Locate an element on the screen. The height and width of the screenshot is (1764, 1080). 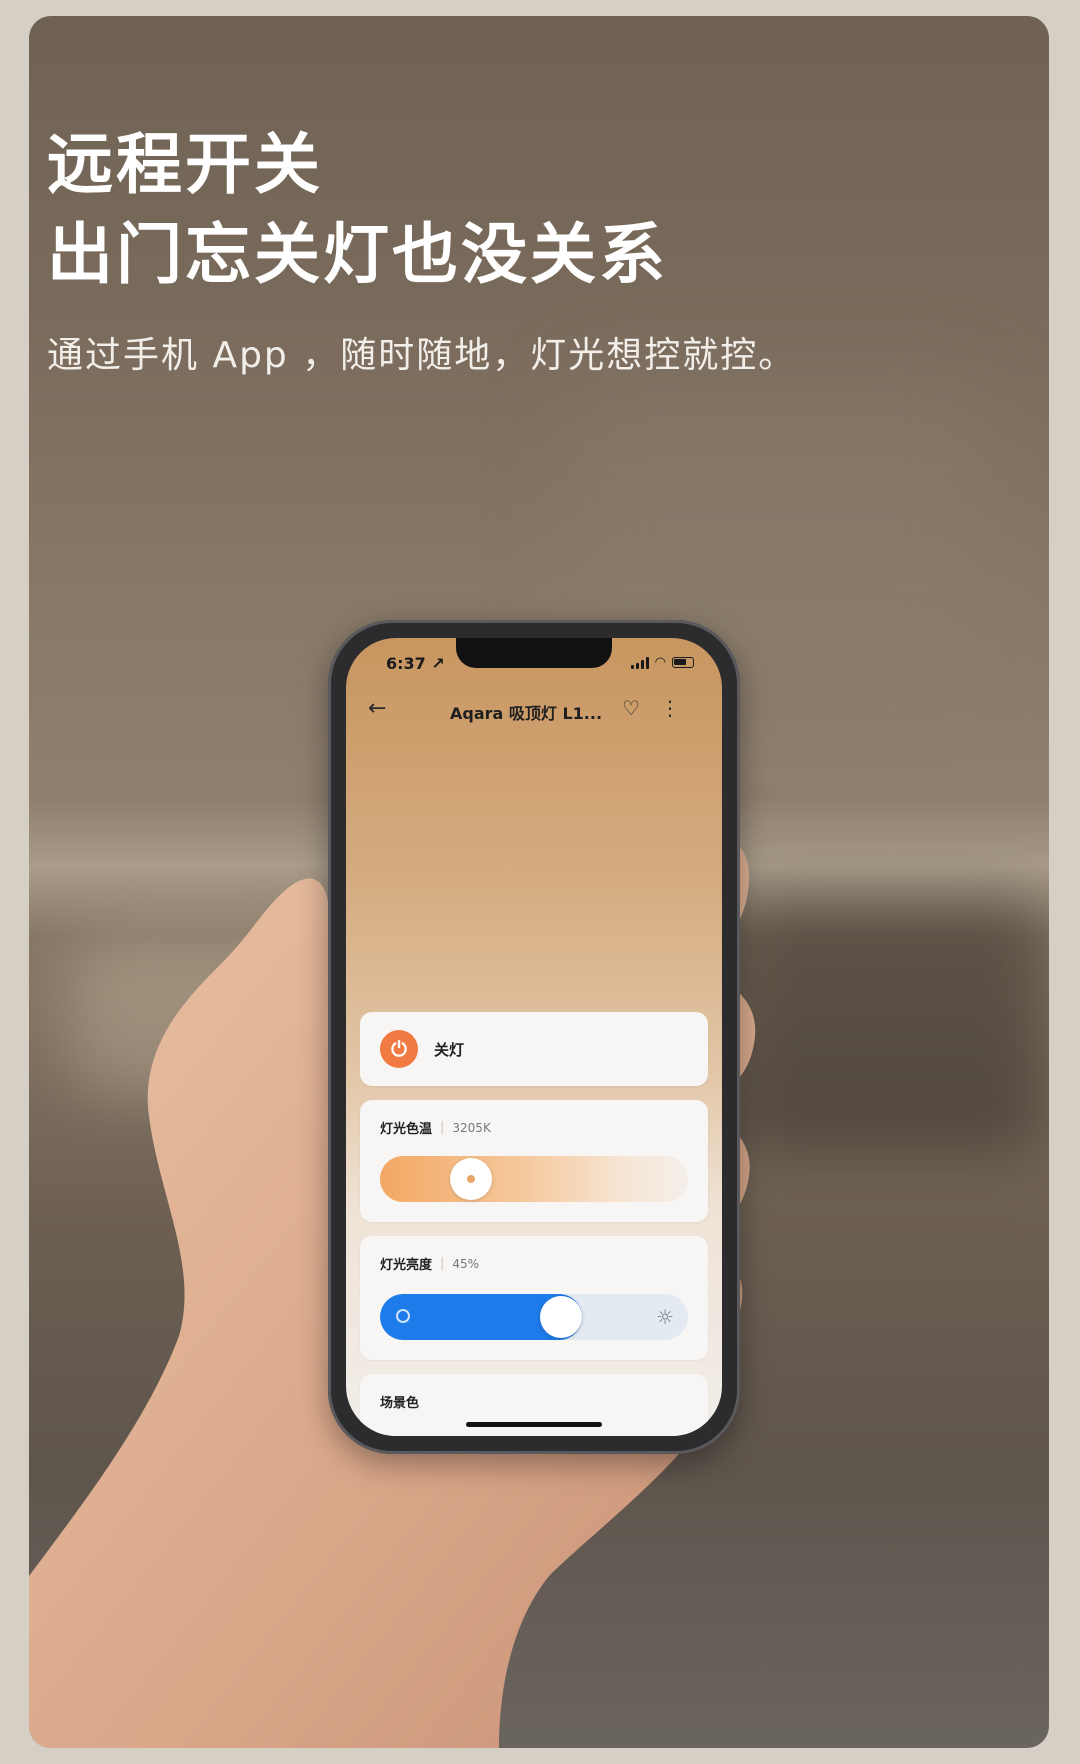
color-temp-header: 灯光色温 | 3205K is located at coordinates (435, 1127).